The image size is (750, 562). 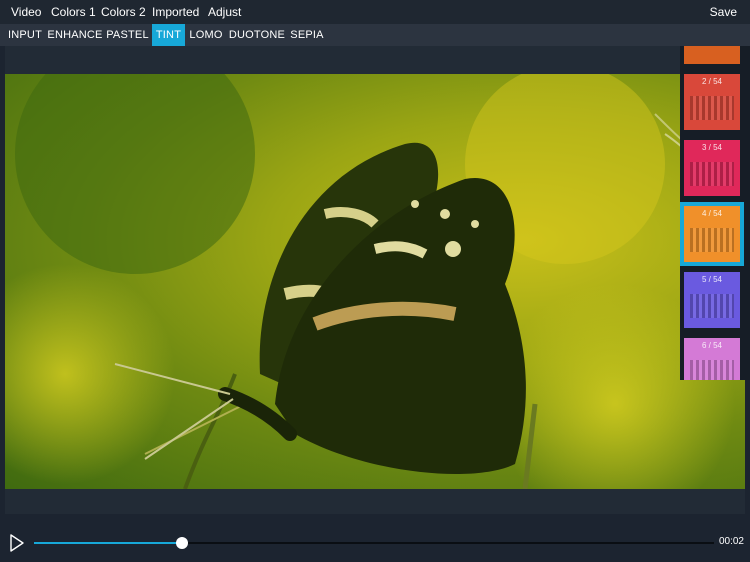 I want to click on menu-colors-2: Colors 2, so click(x=123, y=12).